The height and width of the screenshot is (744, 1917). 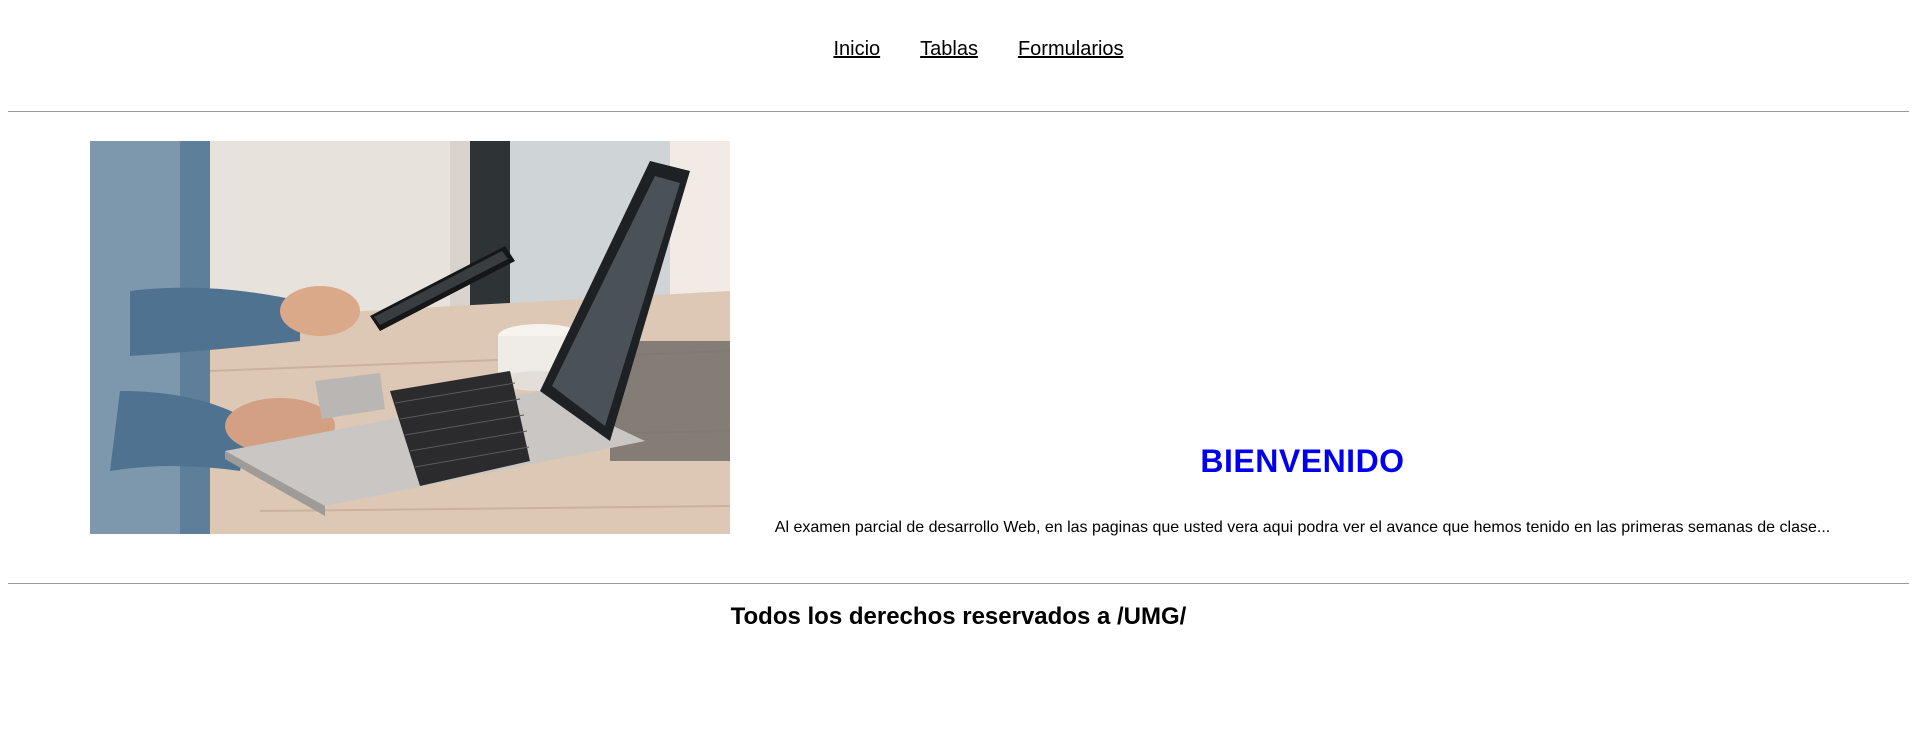 I want to click on top-nav: Inicio Tablas Formularios, so click(x=958, y=49).